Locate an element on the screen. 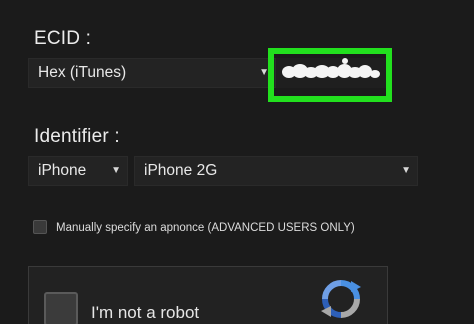 The height and width of the screenshot is (324, 474). ecid-format-value: Hex (iTunes) is located at coordinates (82, 72).